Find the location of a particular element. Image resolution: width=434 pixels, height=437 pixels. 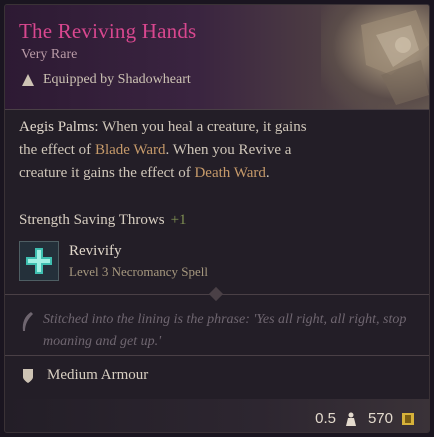

item-rarity: Very Rare is located at coordinates (49, 54).